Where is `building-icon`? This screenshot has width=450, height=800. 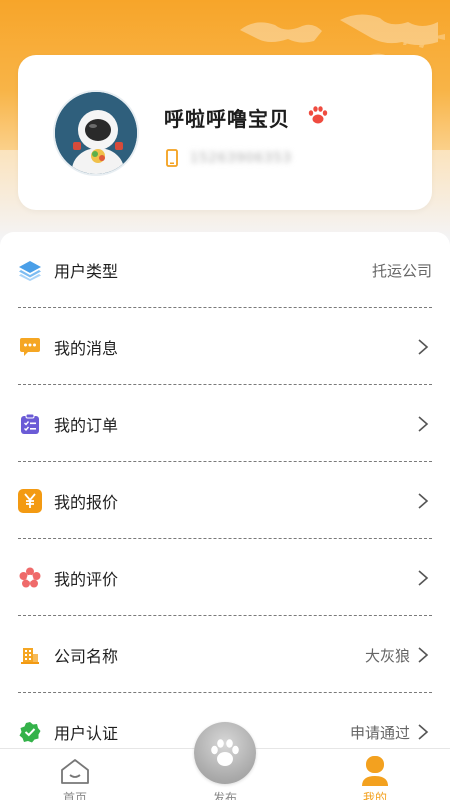
building-icon is located at coordinates (30, 655).